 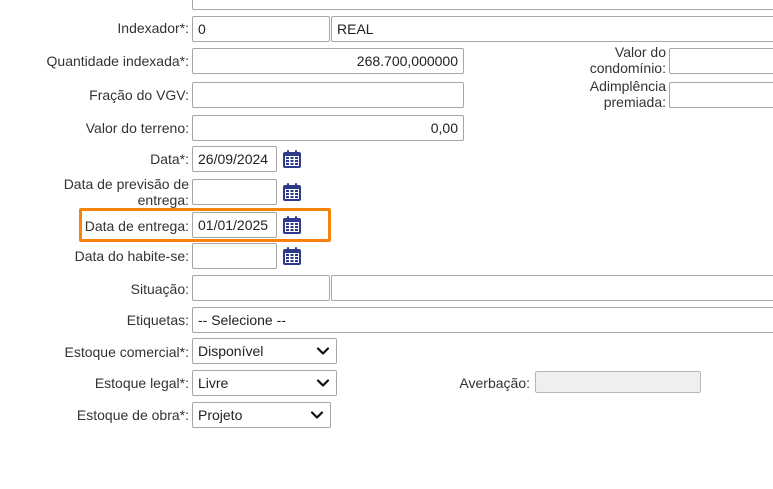 I want to click on estoque-comercial-value: Disponível, so click(x=231, y=351).